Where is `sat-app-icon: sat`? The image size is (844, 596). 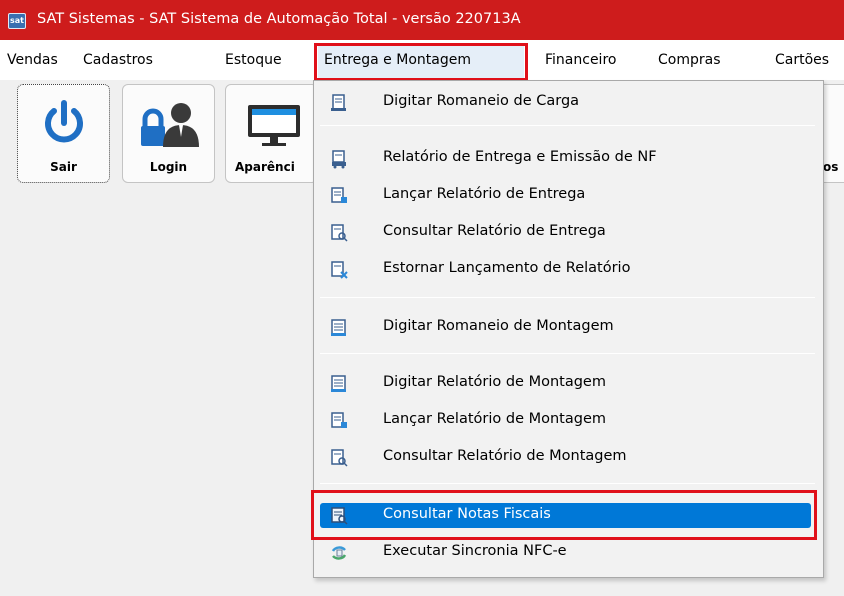
sat-app-icon: sat is located at coordinates (17, 21).